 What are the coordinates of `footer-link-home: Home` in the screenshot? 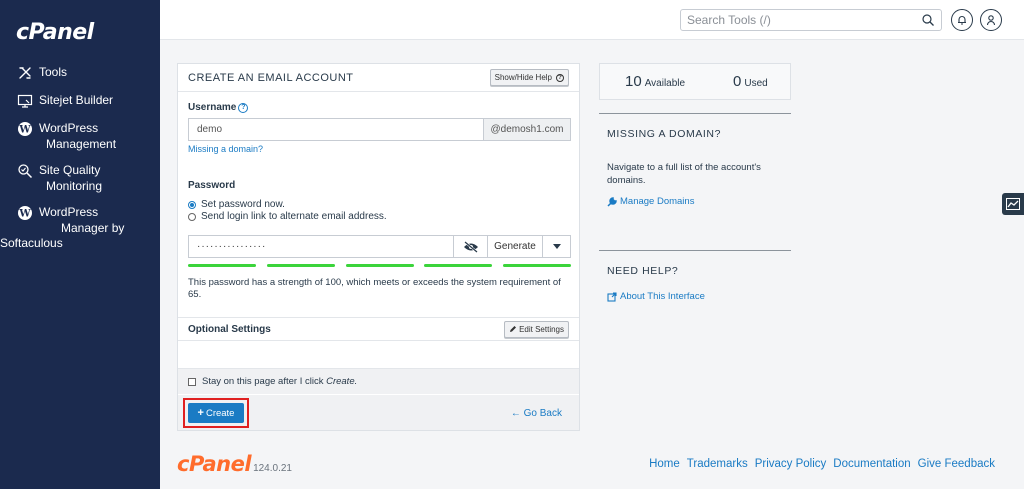 It's located at (664, 464).